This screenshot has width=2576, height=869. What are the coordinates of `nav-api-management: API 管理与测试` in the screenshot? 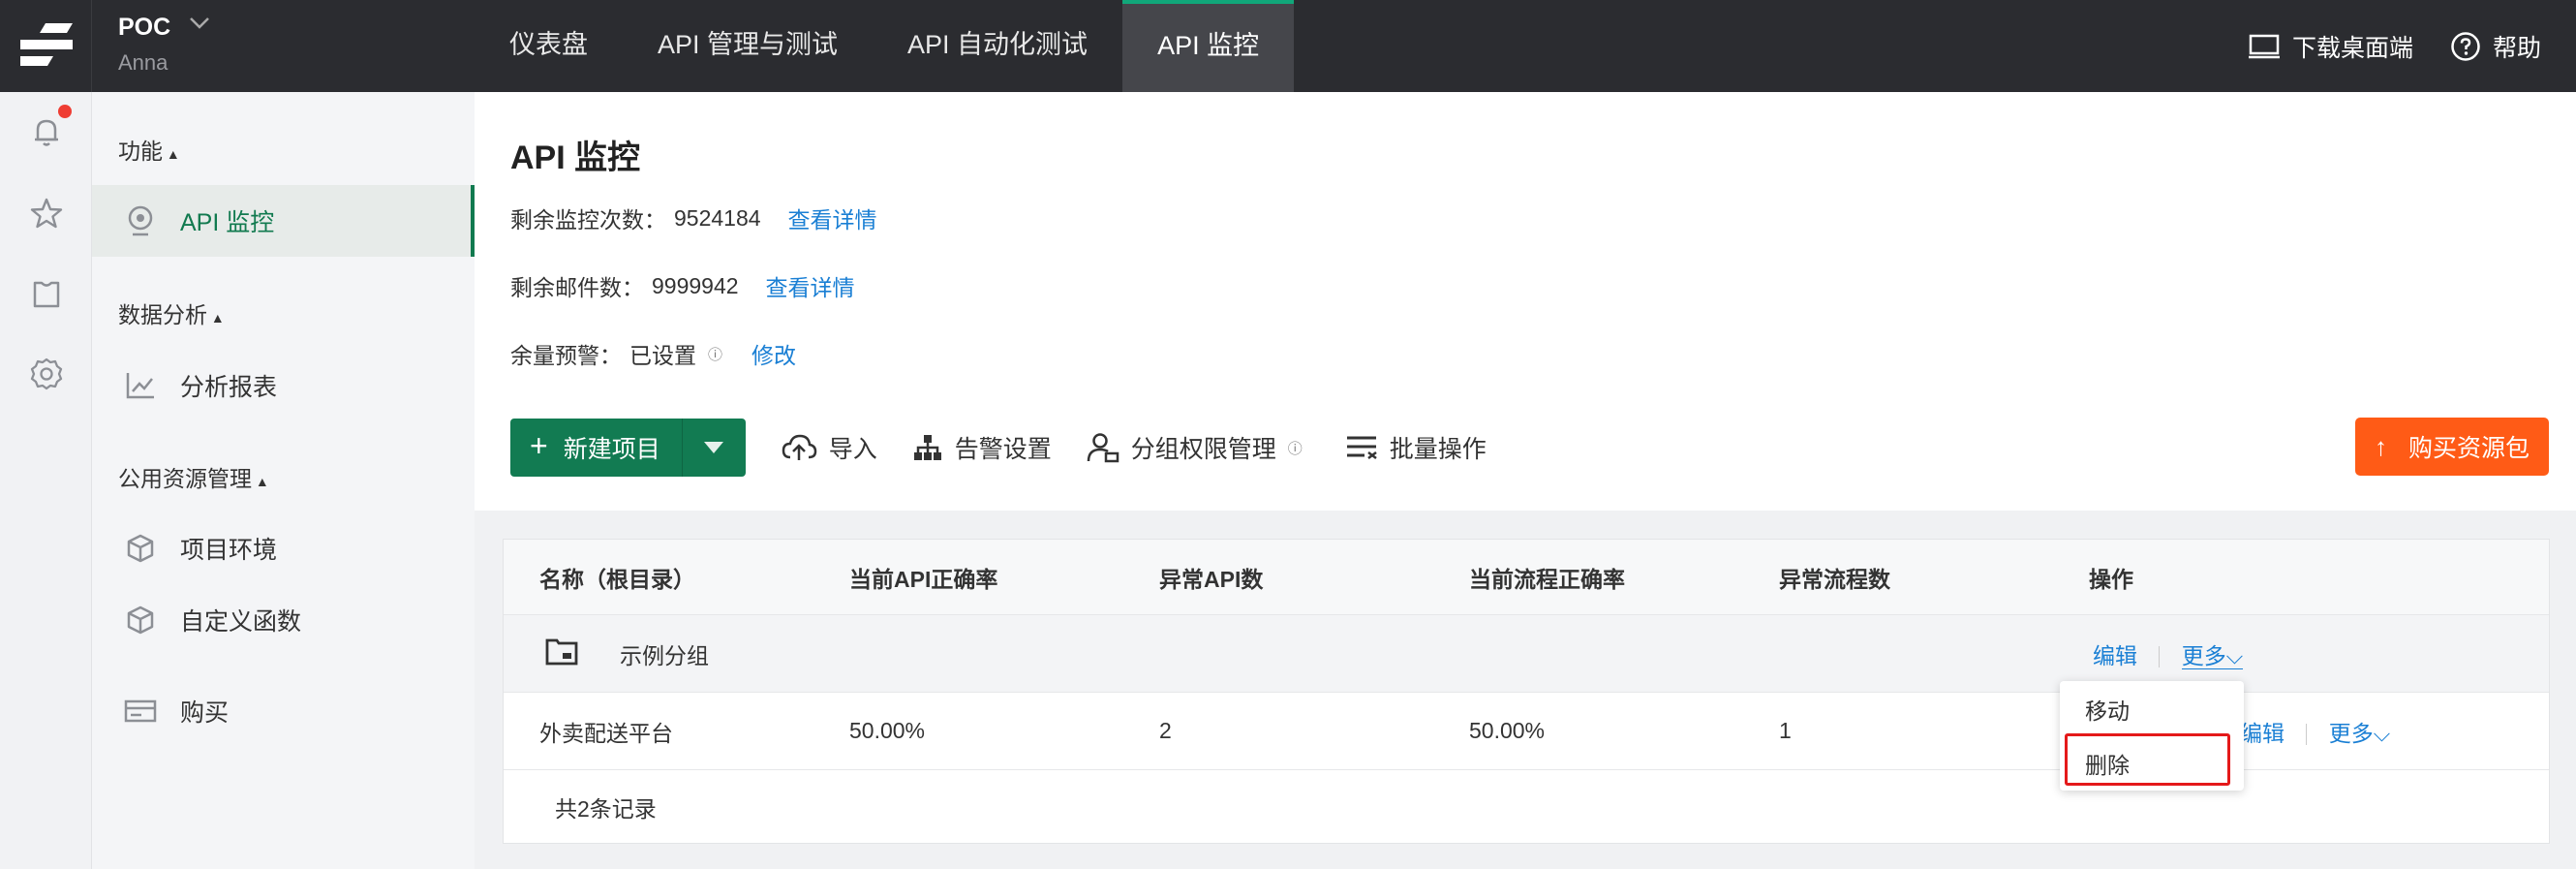 It's located at (748, 46).